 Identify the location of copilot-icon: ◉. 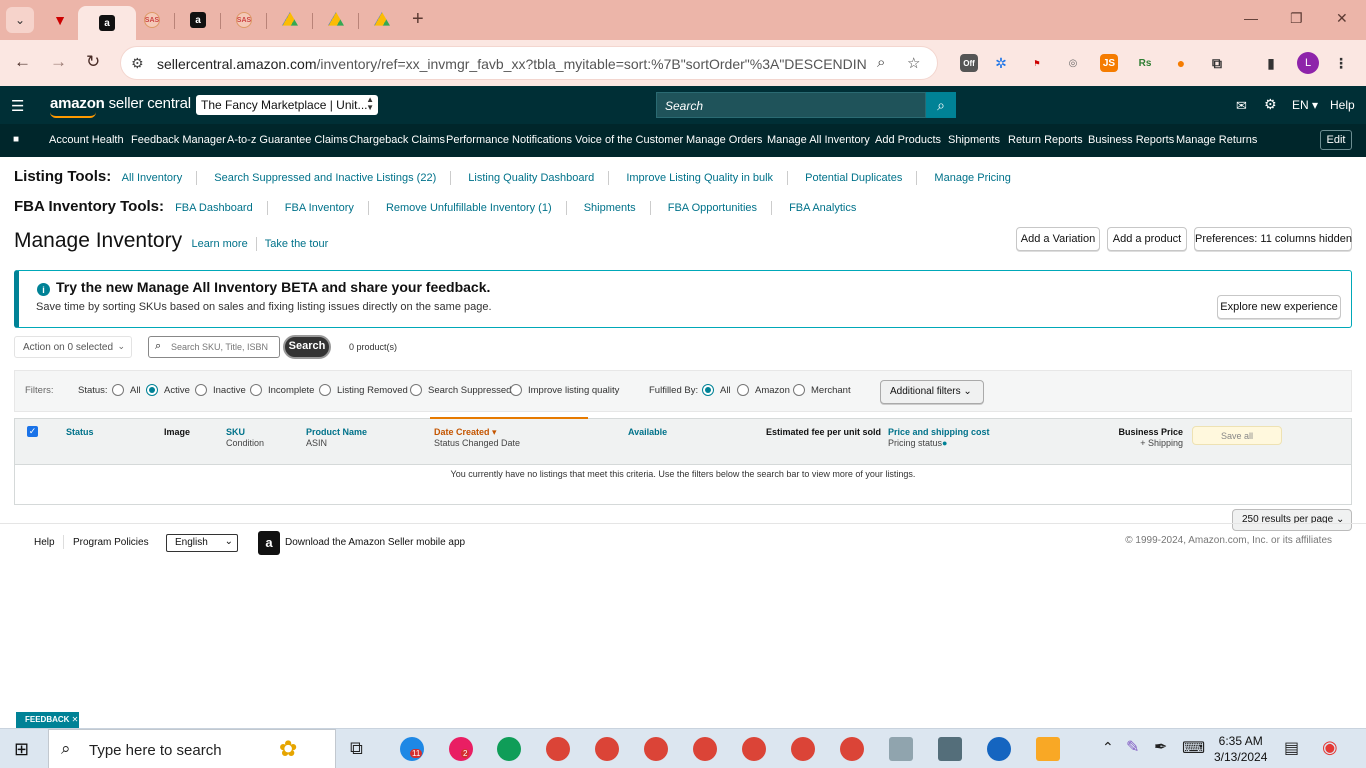
(1330, 747).